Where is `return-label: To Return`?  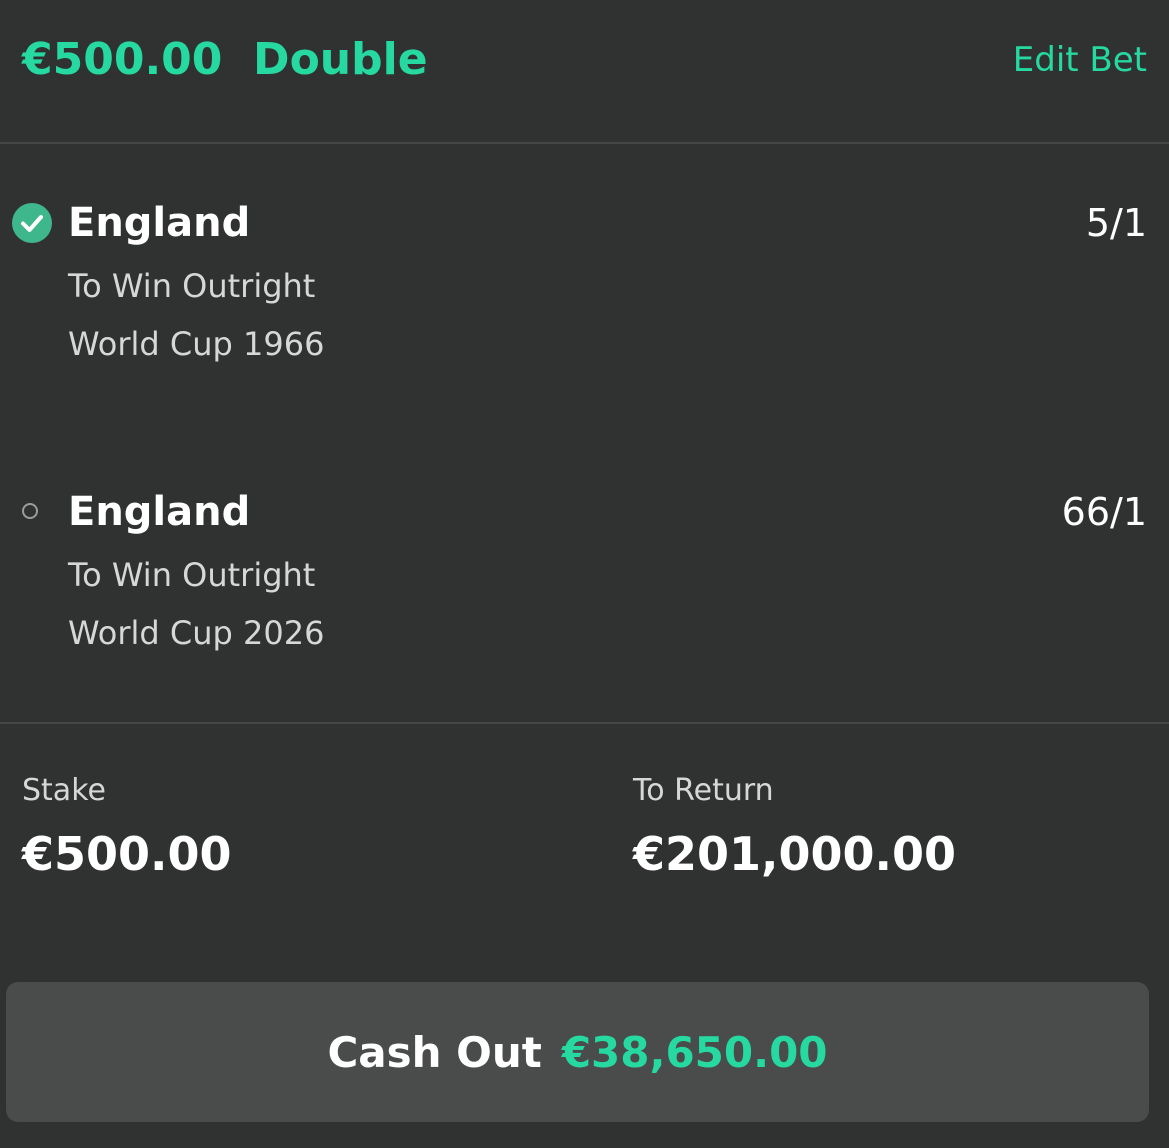
return-label: To Return is located at coordinates (703, 790).